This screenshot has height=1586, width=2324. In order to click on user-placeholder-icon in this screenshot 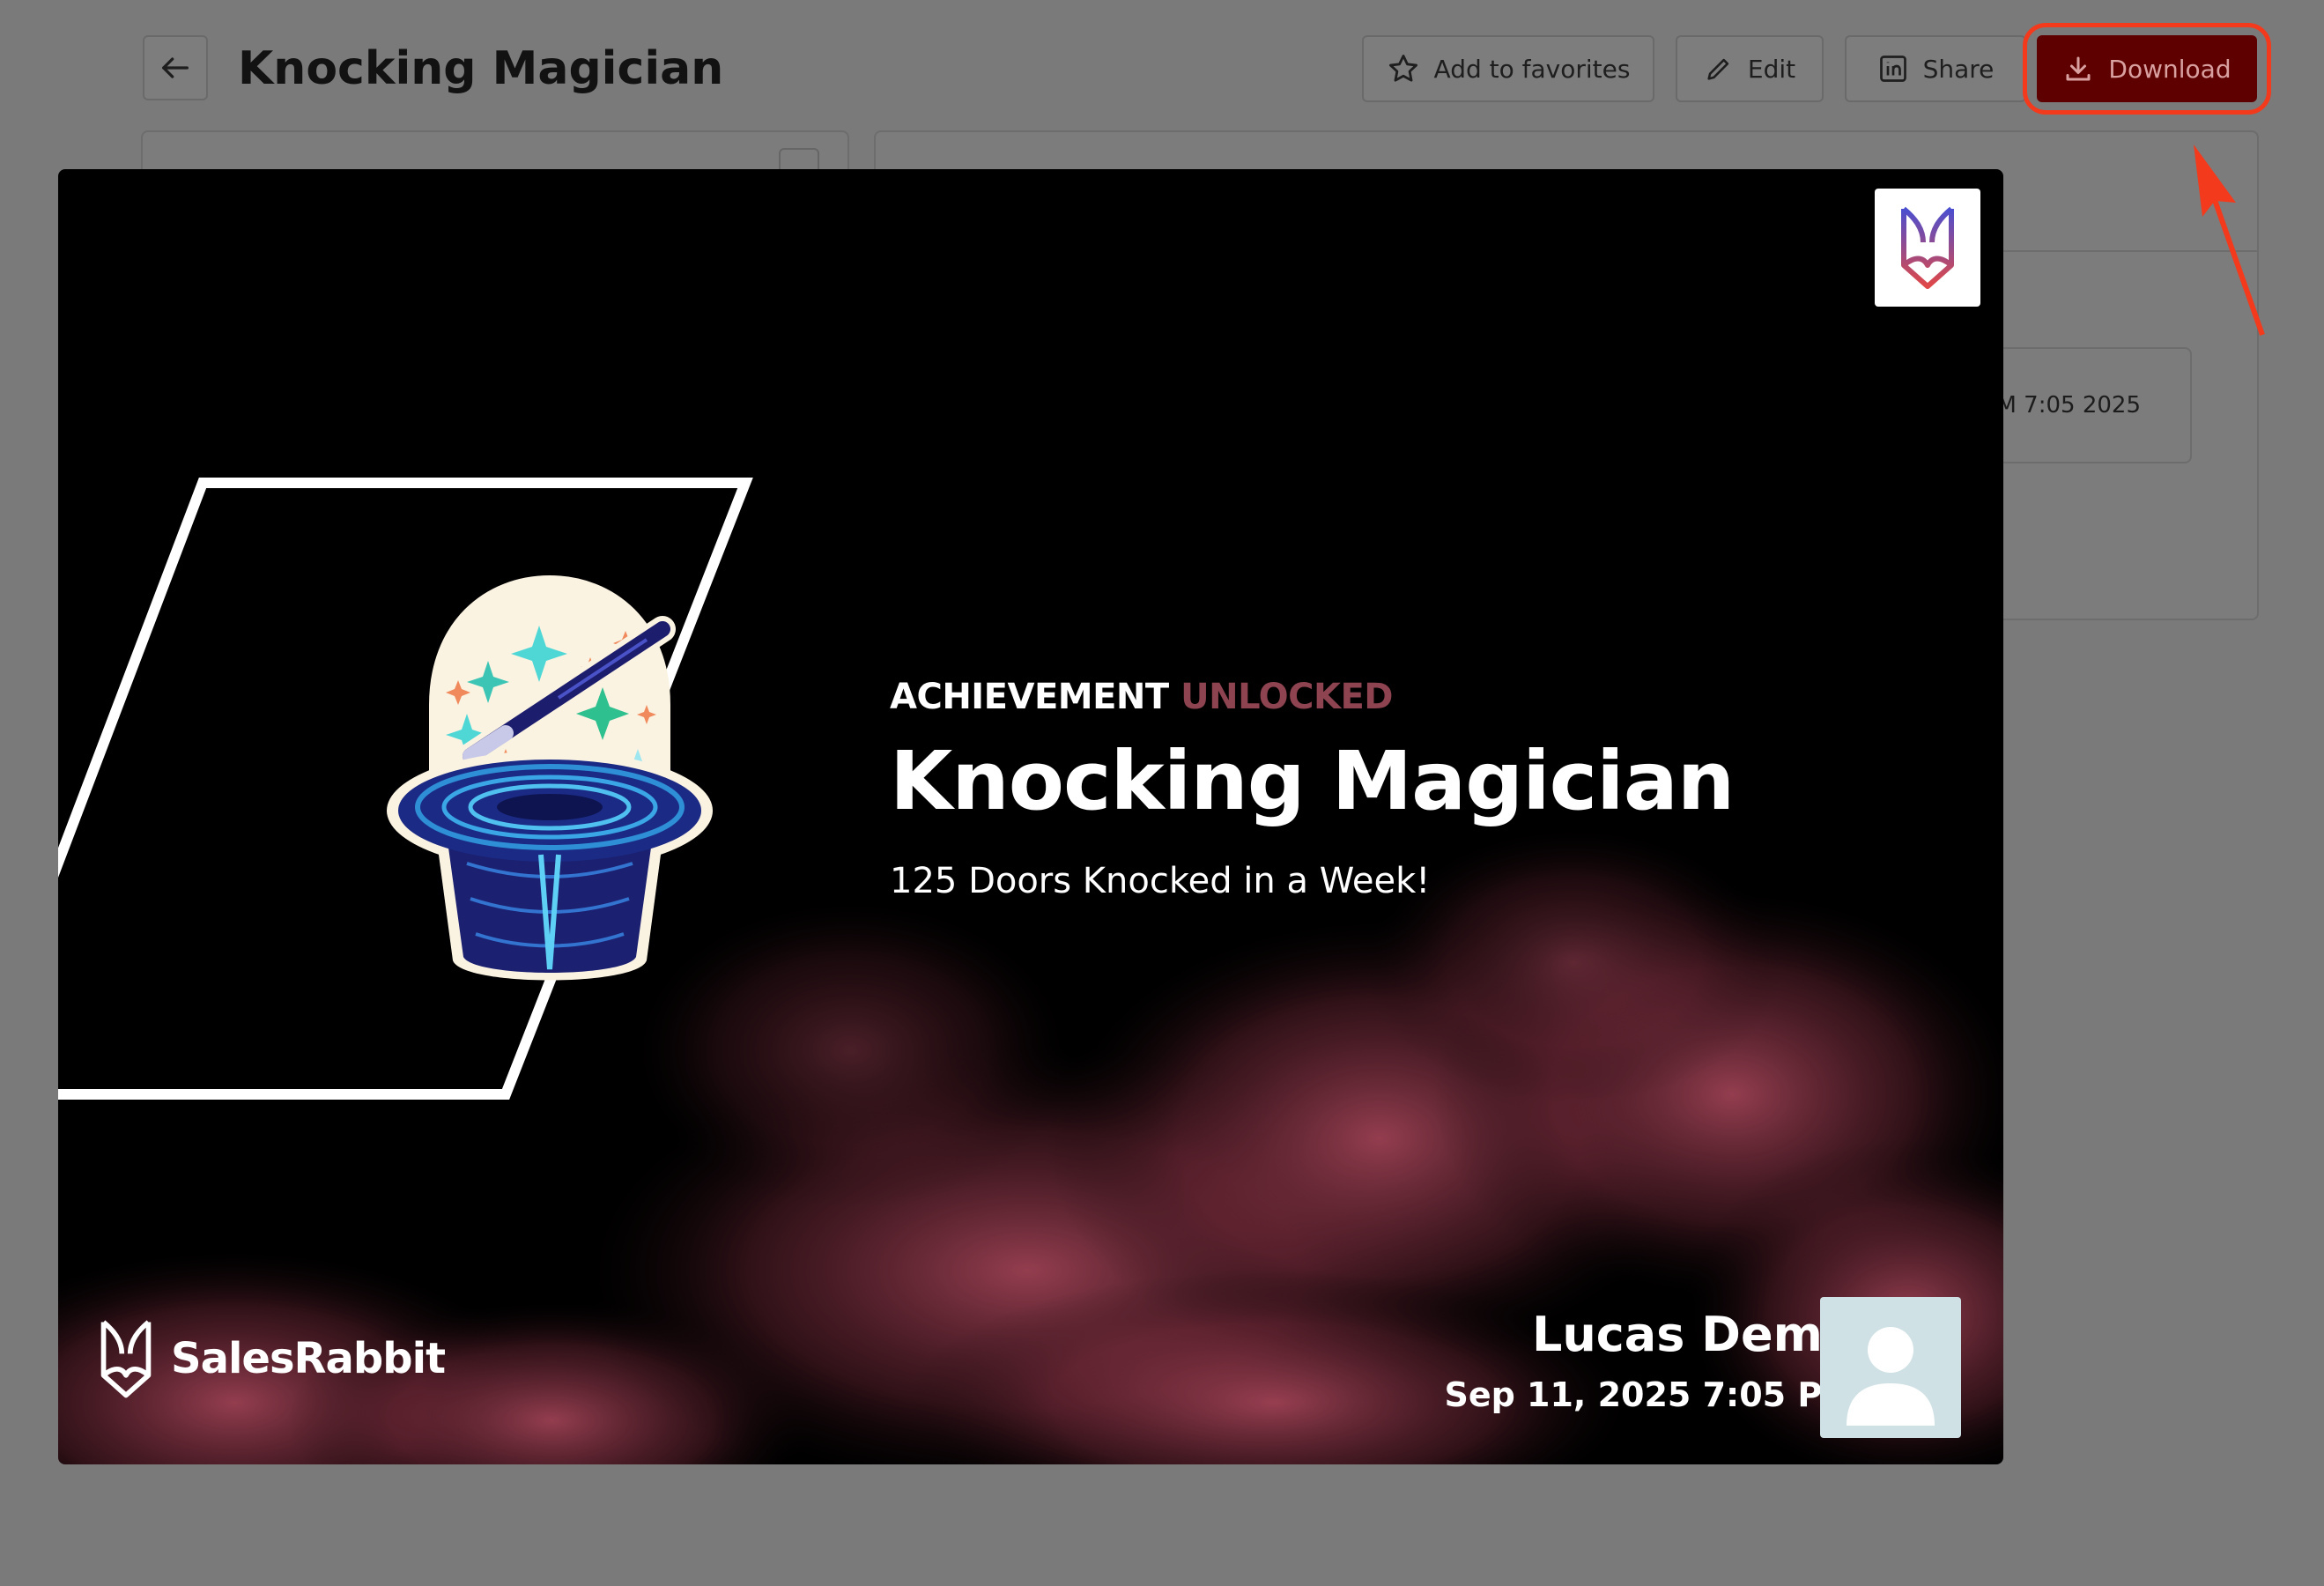, I will do `click(1891, 1376)`.